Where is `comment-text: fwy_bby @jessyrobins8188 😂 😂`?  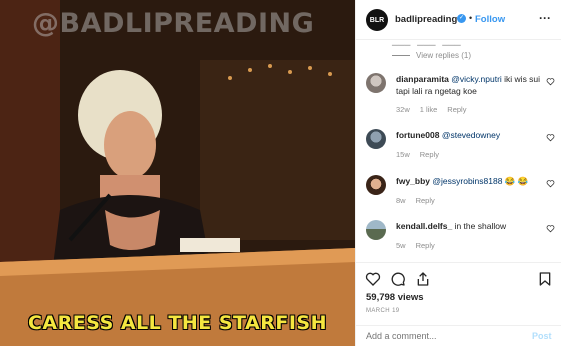
comment-text: fwy_bby @jessyrobins8188 😂 😂 is located at coordinates (468, 181).